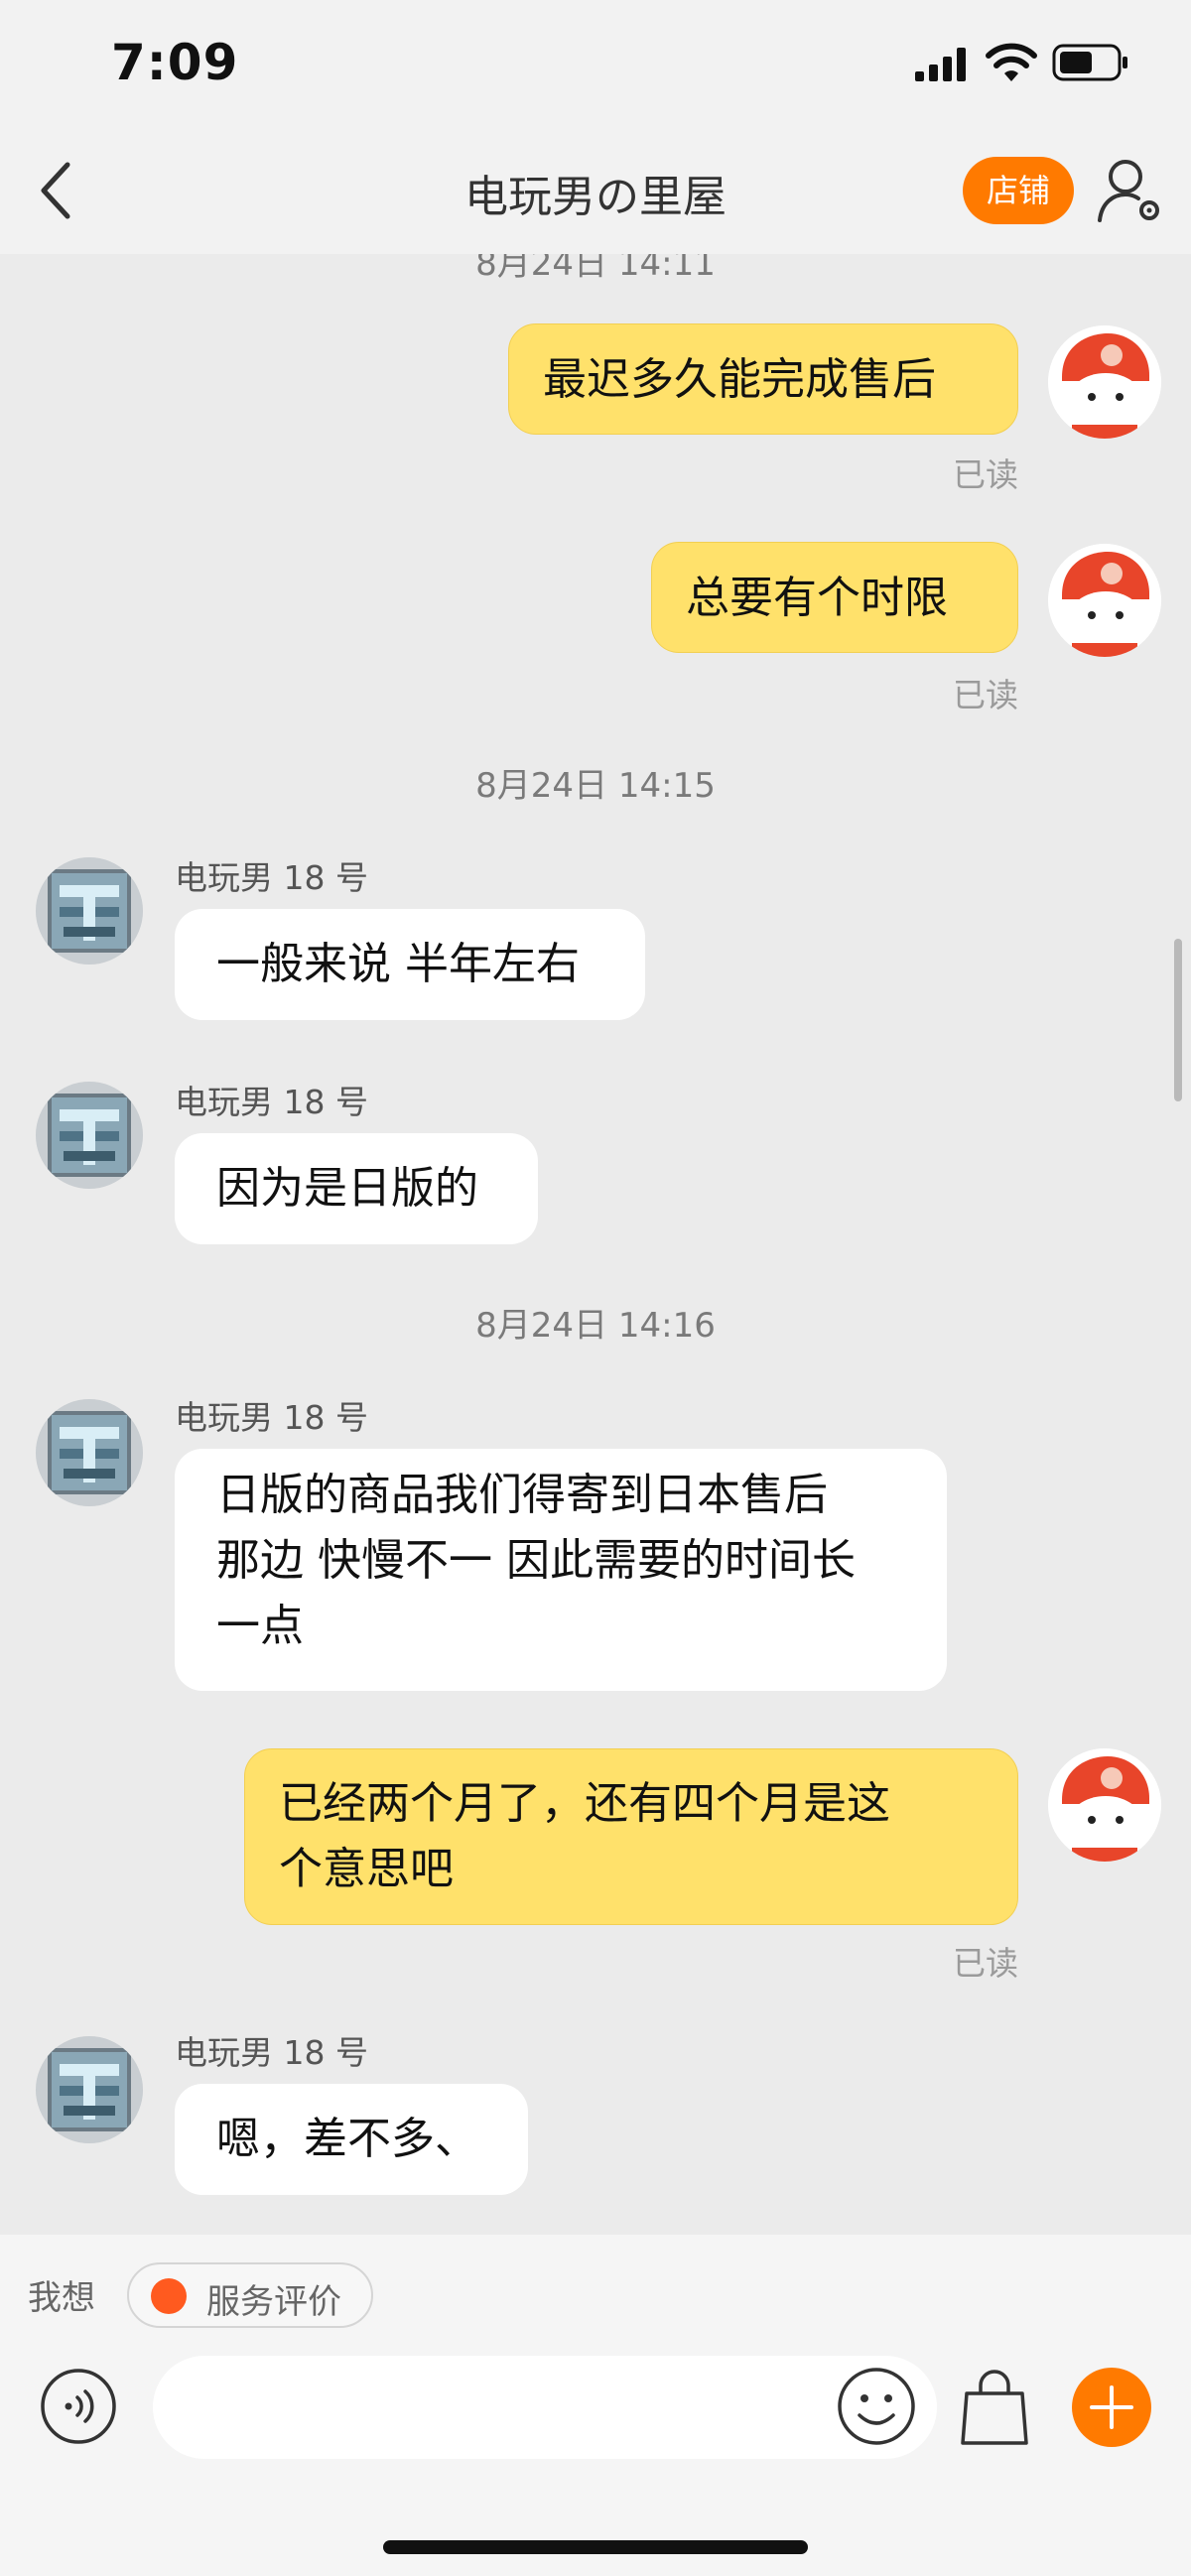 This screenshot has height=2576, width=1191. I want to click on service-review-chip: 服务评价, so click(250, 2295).